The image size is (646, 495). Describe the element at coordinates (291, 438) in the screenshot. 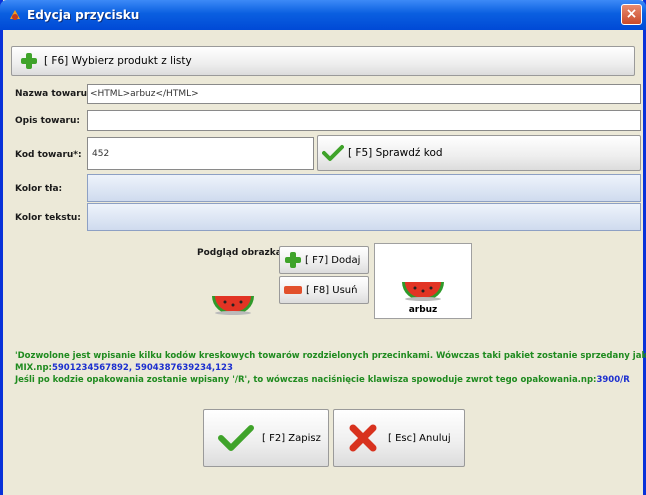

I see `save-label: [ F2] Zapisz` at that location.